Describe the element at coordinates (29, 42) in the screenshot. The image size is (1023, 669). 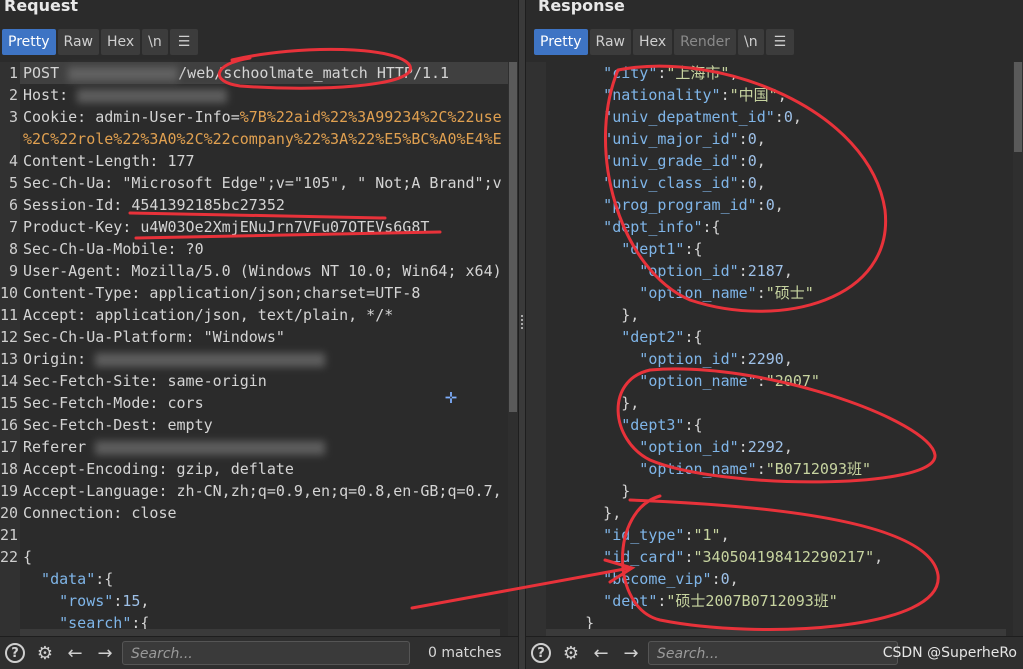
I see `request-tab-pretty: Pretty` at that location.